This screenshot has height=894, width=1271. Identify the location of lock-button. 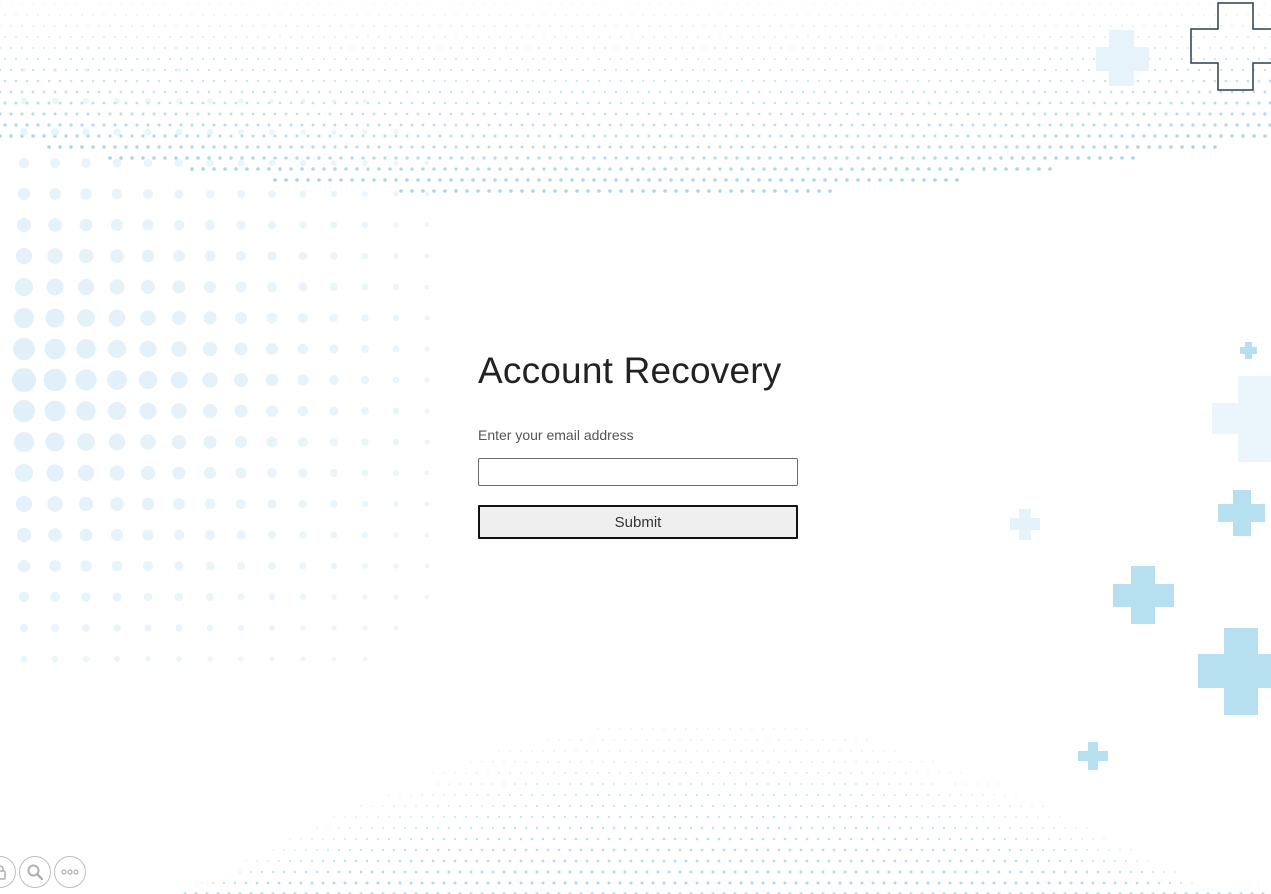
(8, 872).